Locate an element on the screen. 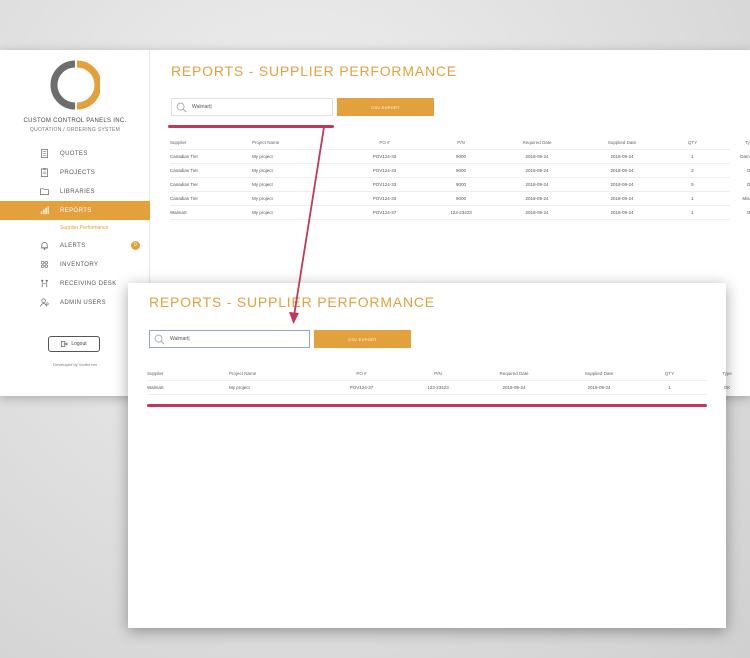 This screenshot has width=750, height=658. alerts-count-badge: 0 is located at coordinates (135, 245).